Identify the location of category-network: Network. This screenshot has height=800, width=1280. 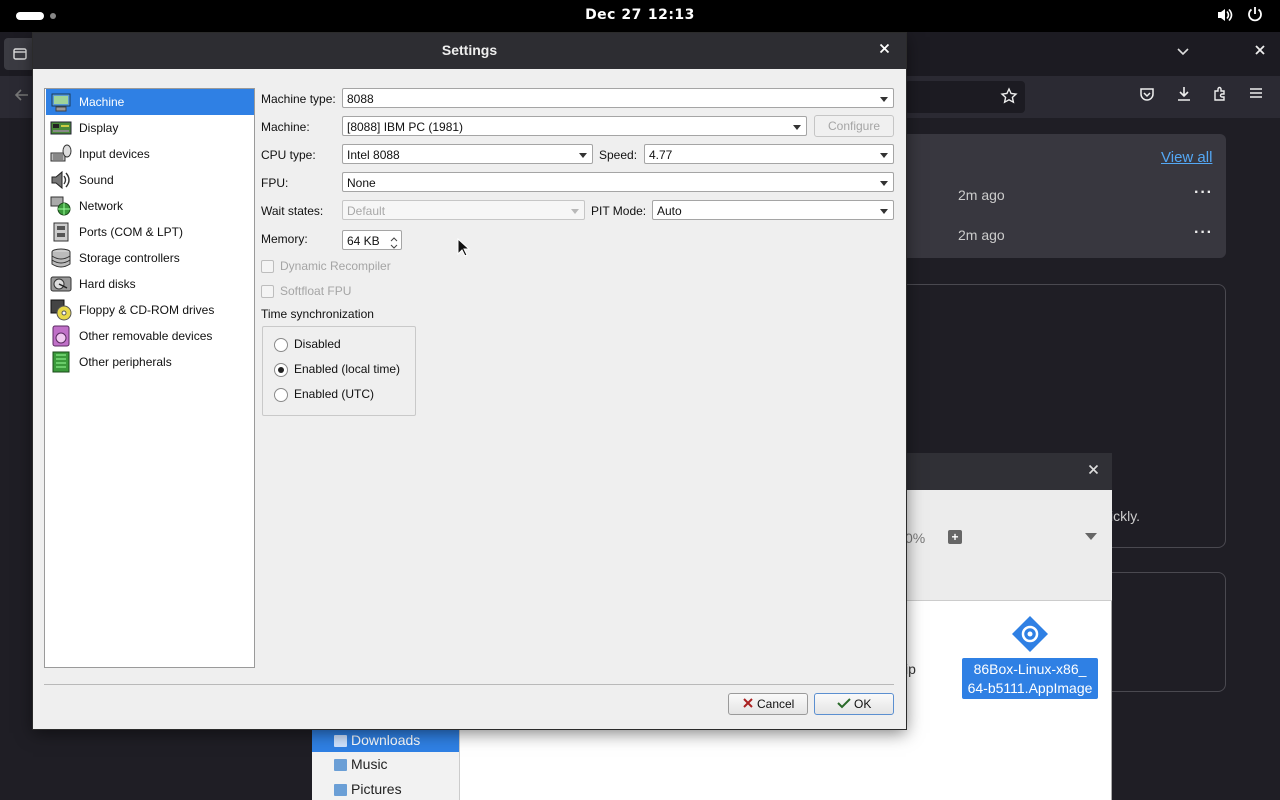
(150, 206).